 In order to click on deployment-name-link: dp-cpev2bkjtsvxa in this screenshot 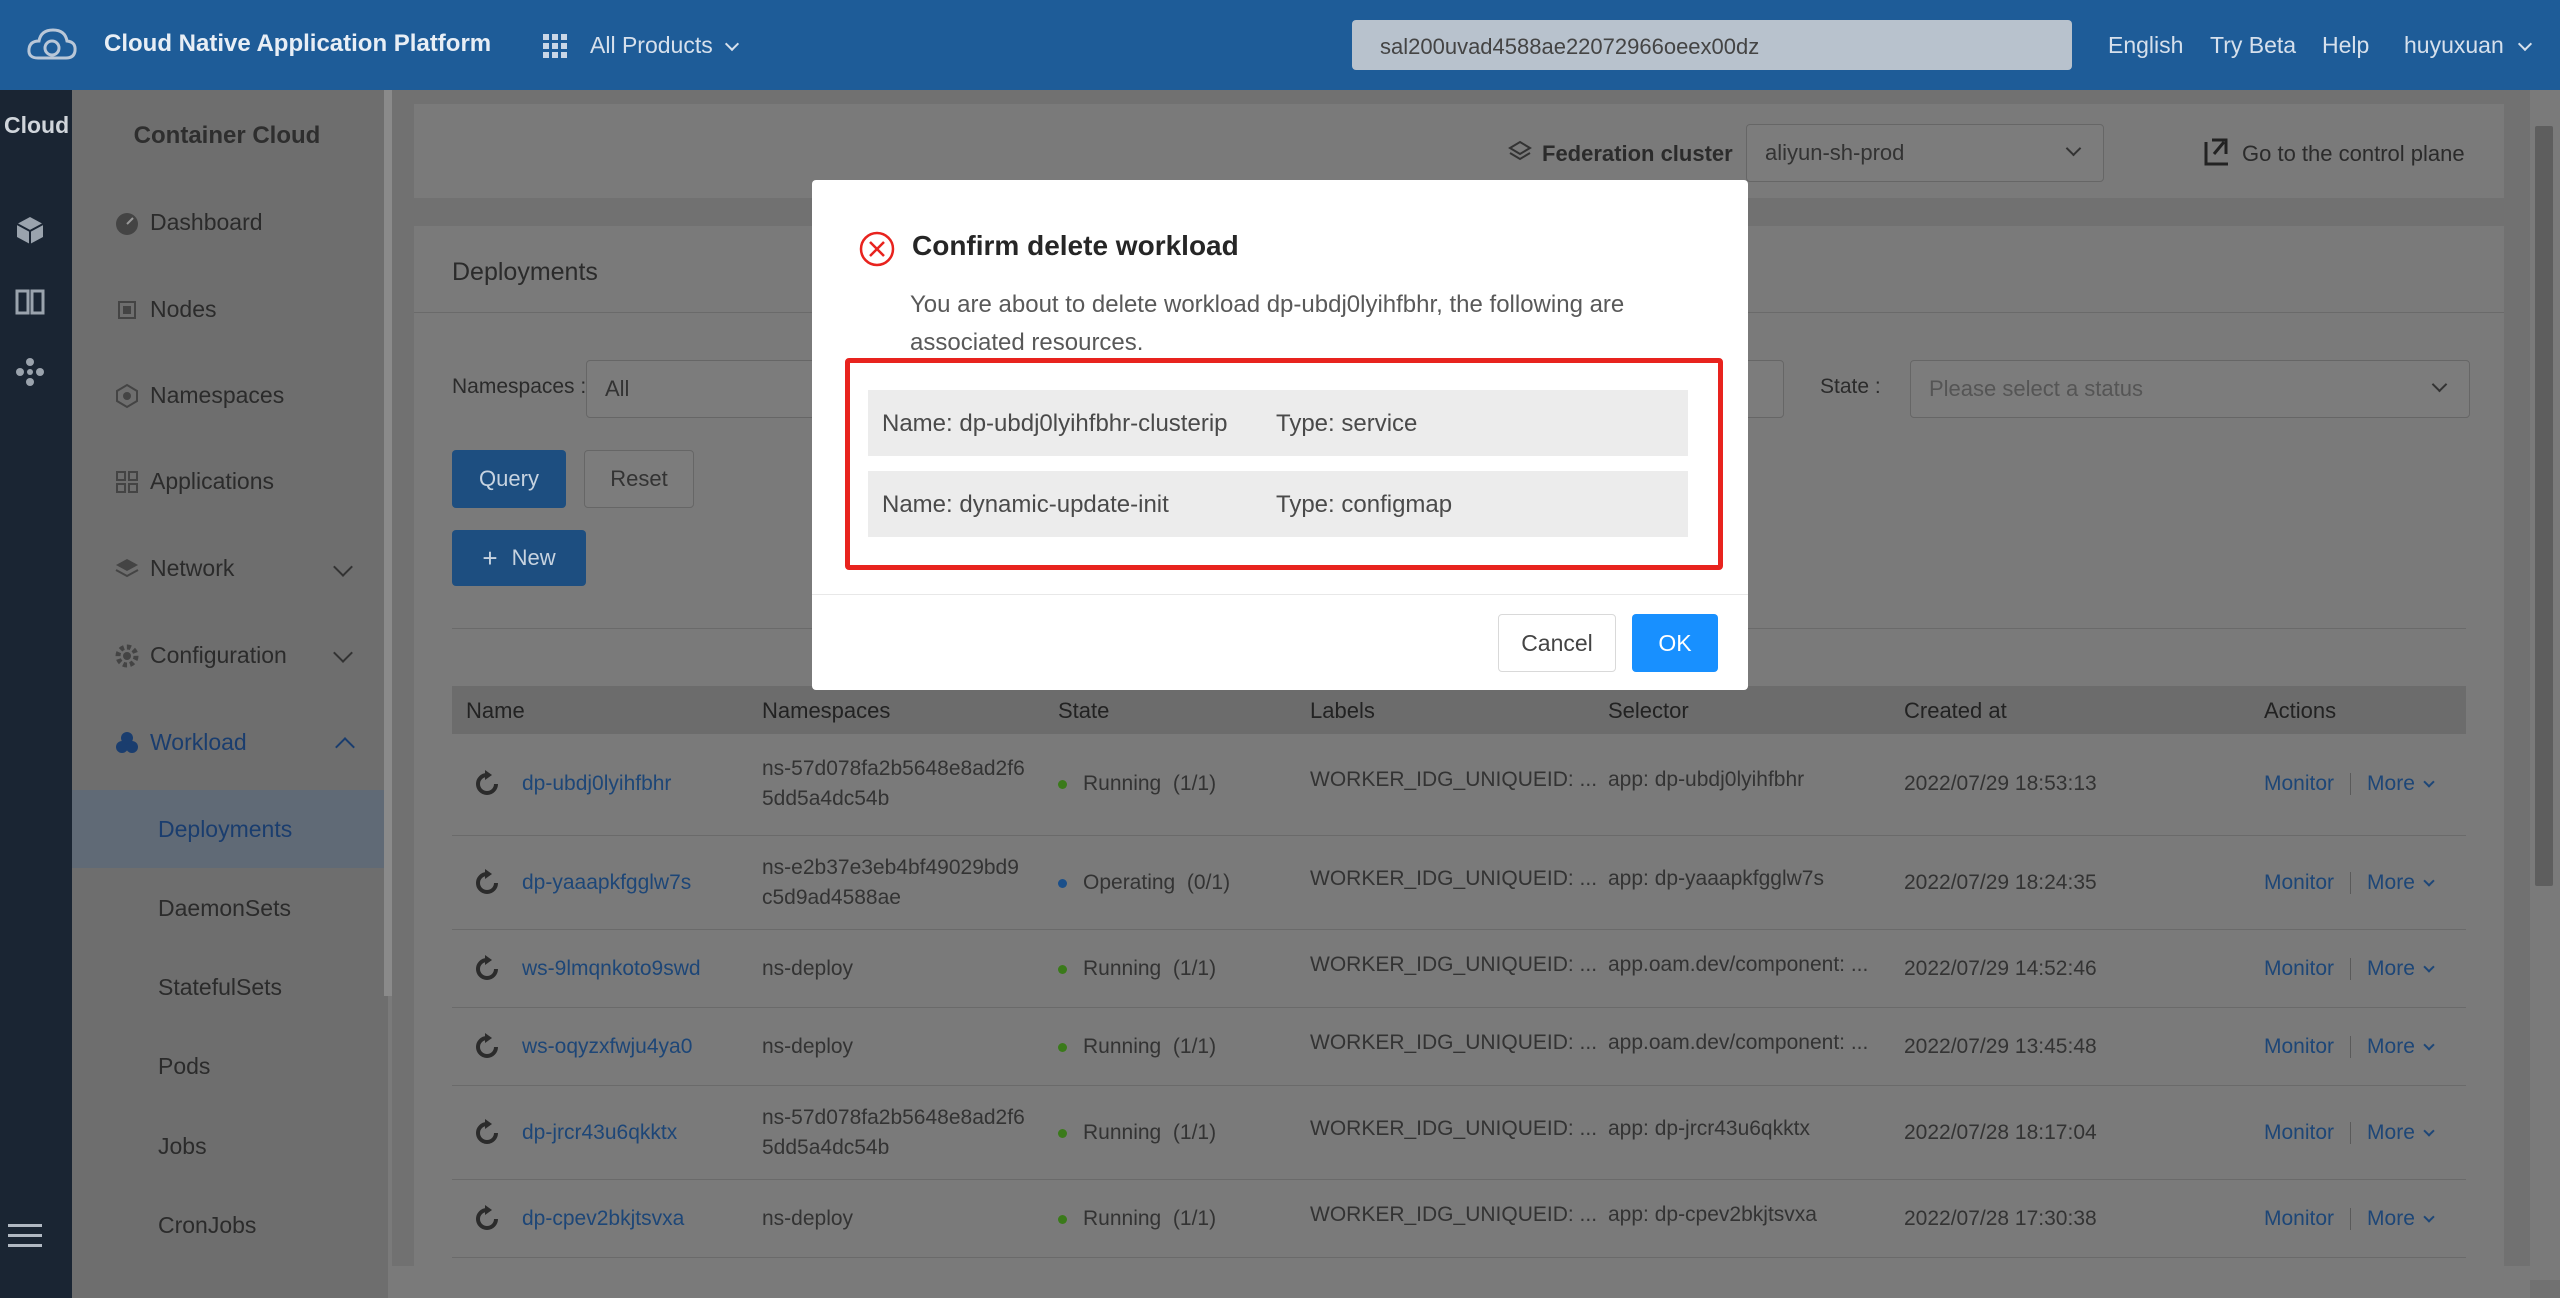, I will do `click(603, 1219)`.